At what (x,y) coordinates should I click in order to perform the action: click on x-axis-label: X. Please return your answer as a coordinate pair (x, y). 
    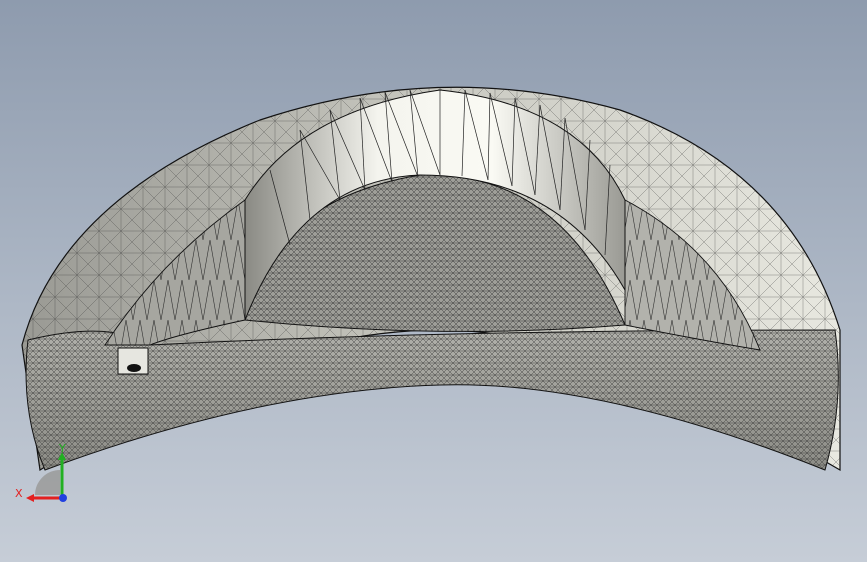
    Looking at the image, I should click on (19, 493).